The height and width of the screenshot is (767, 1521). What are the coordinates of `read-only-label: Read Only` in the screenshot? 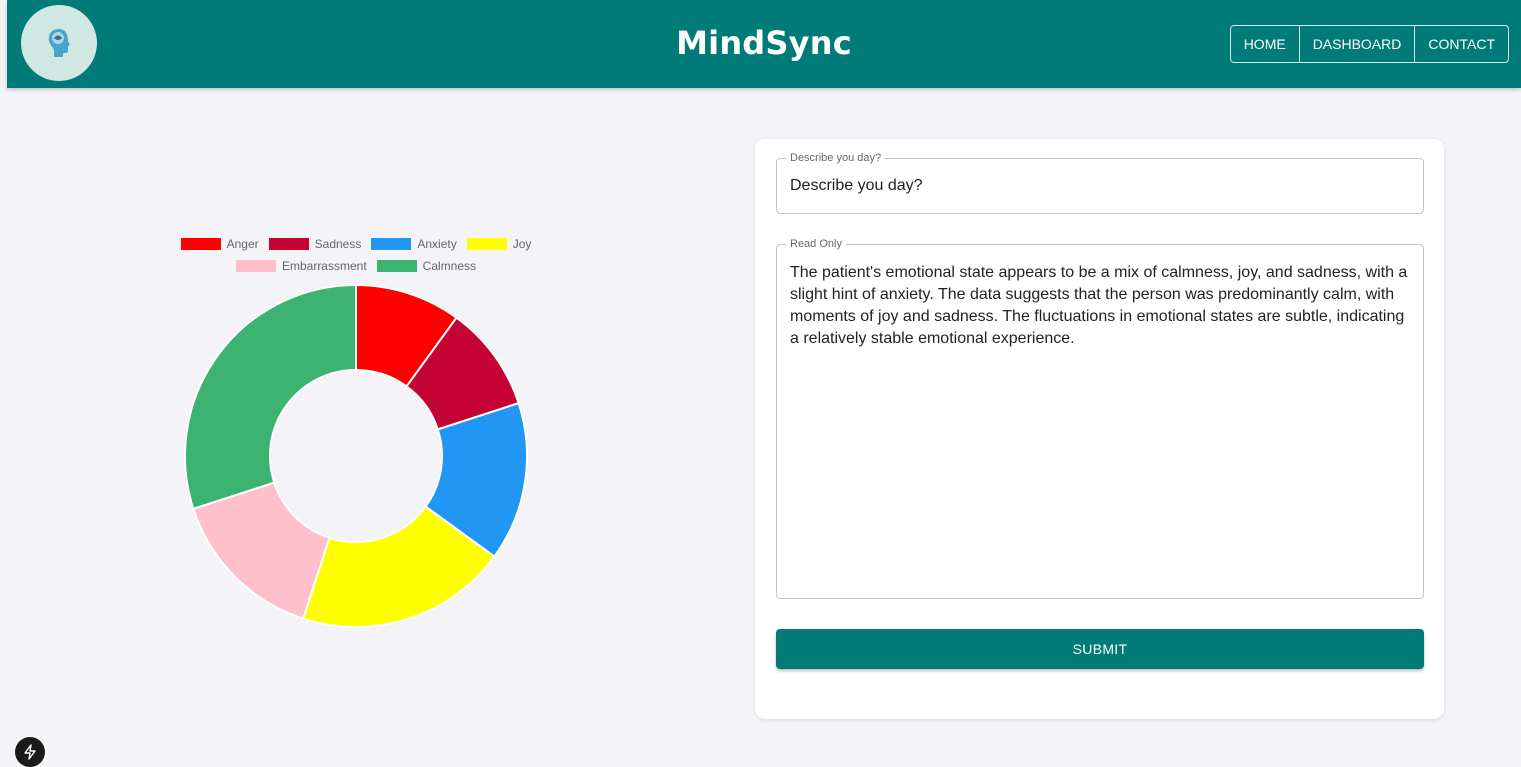 It's located at (816, 244).